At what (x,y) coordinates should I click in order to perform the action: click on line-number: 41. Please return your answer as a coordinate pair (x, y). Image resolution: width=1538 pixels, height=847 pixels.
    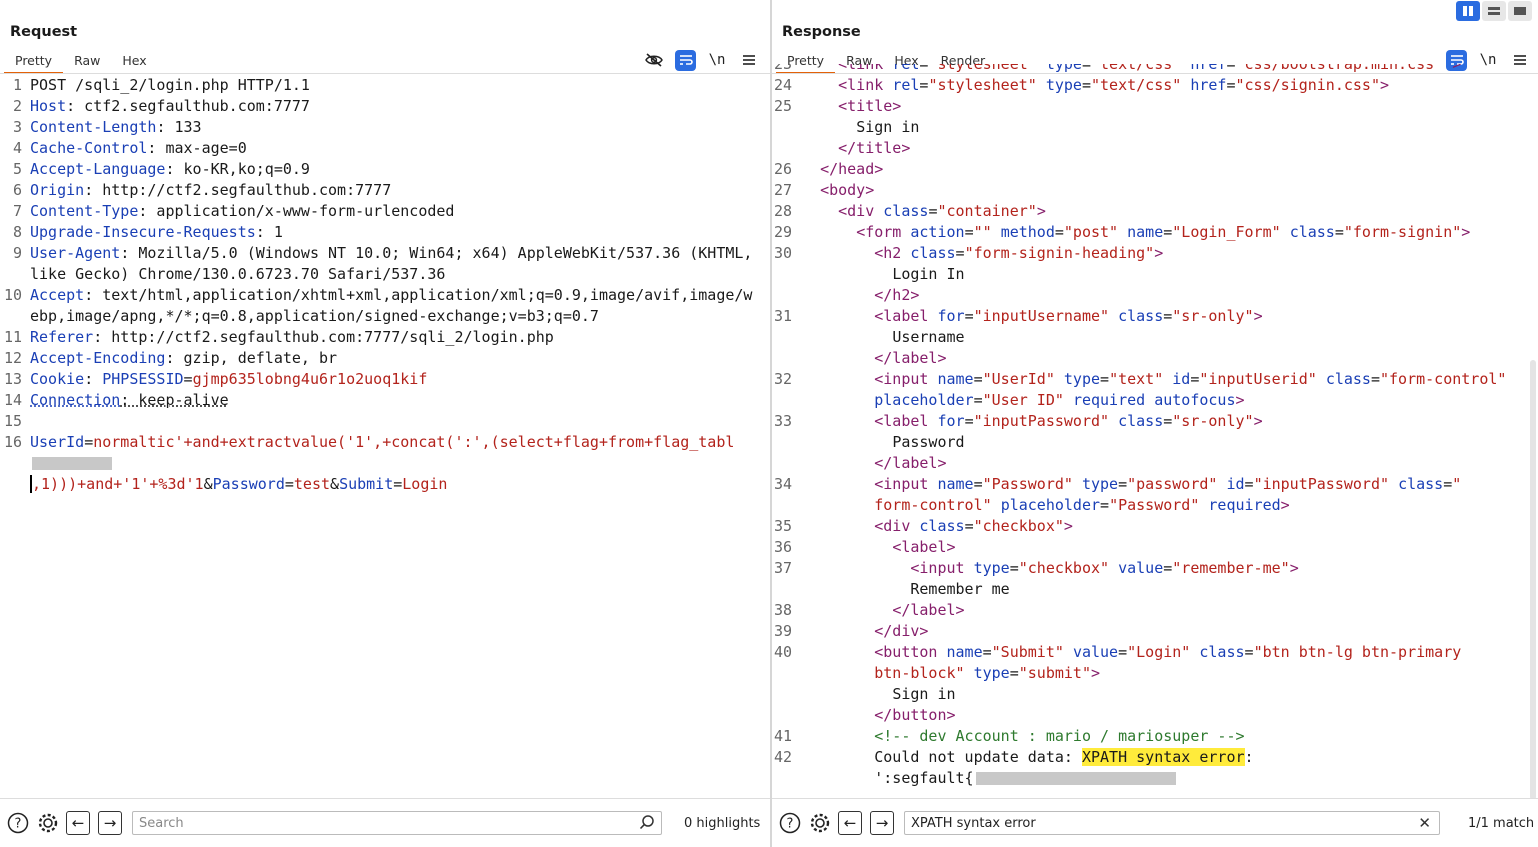
    Looking at the image, I should click on (782, 736).